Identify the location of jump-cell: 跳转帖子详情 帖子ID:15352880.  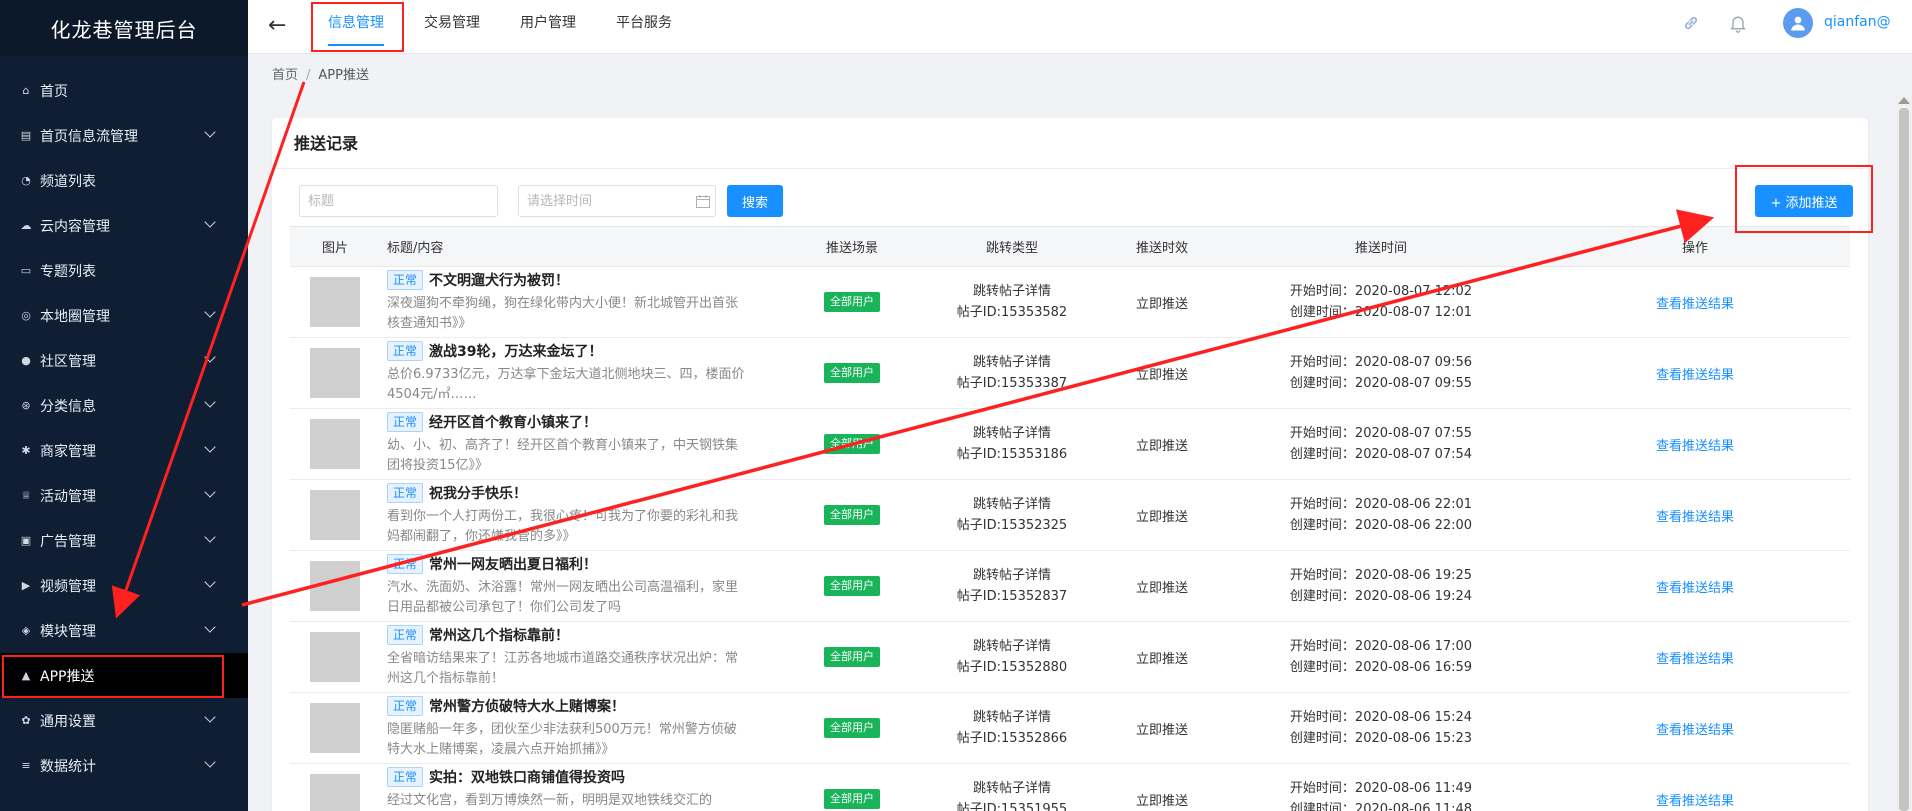
(1012, 657).